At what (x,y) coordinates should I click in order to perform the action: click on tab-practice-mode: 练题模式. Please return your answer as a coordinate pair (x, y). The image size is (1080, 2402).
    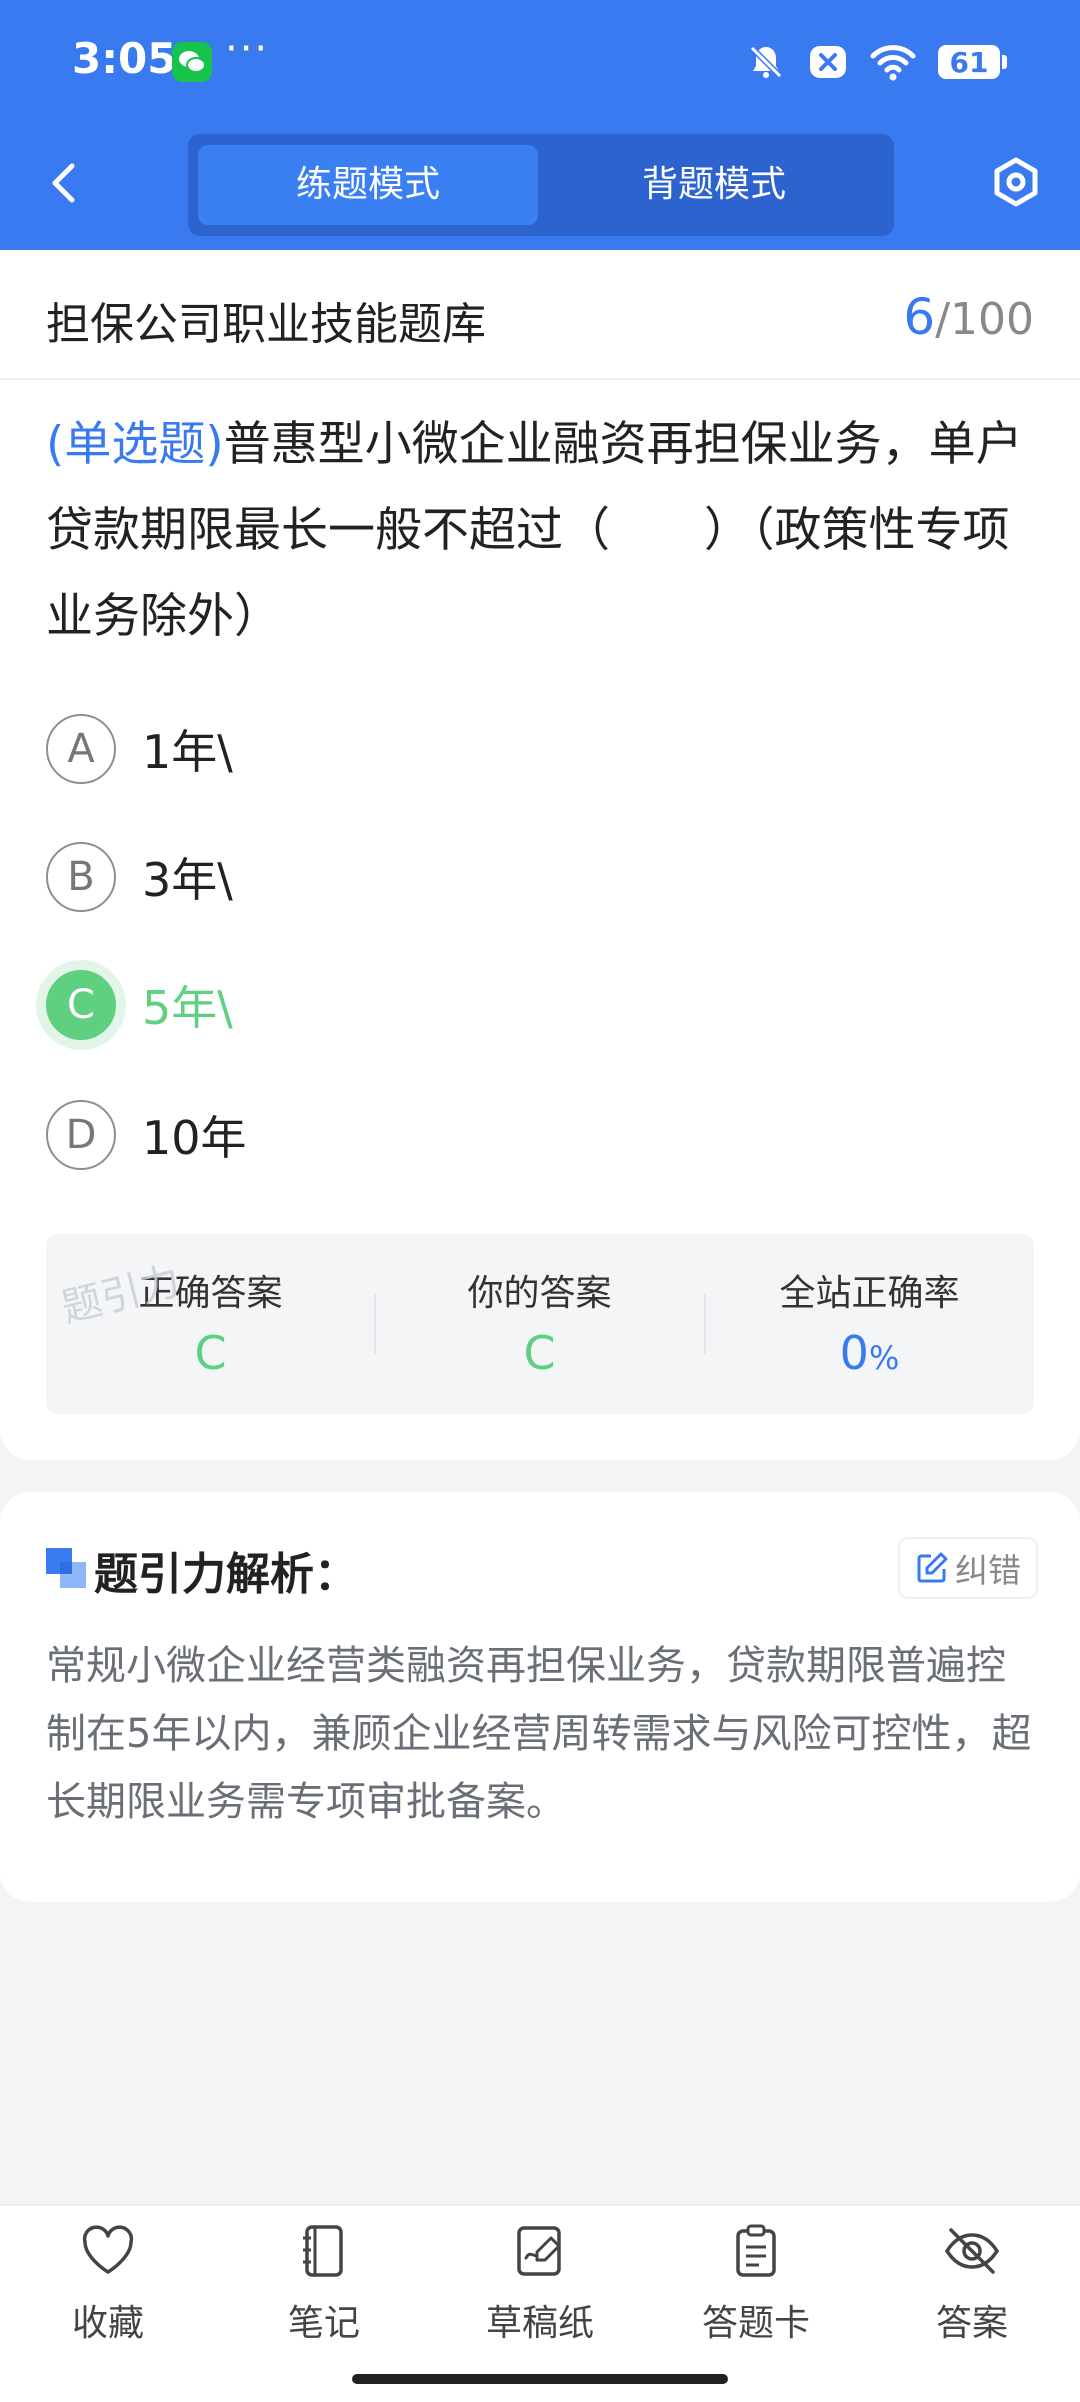
    Looking at the image, I should click on (368, 185).